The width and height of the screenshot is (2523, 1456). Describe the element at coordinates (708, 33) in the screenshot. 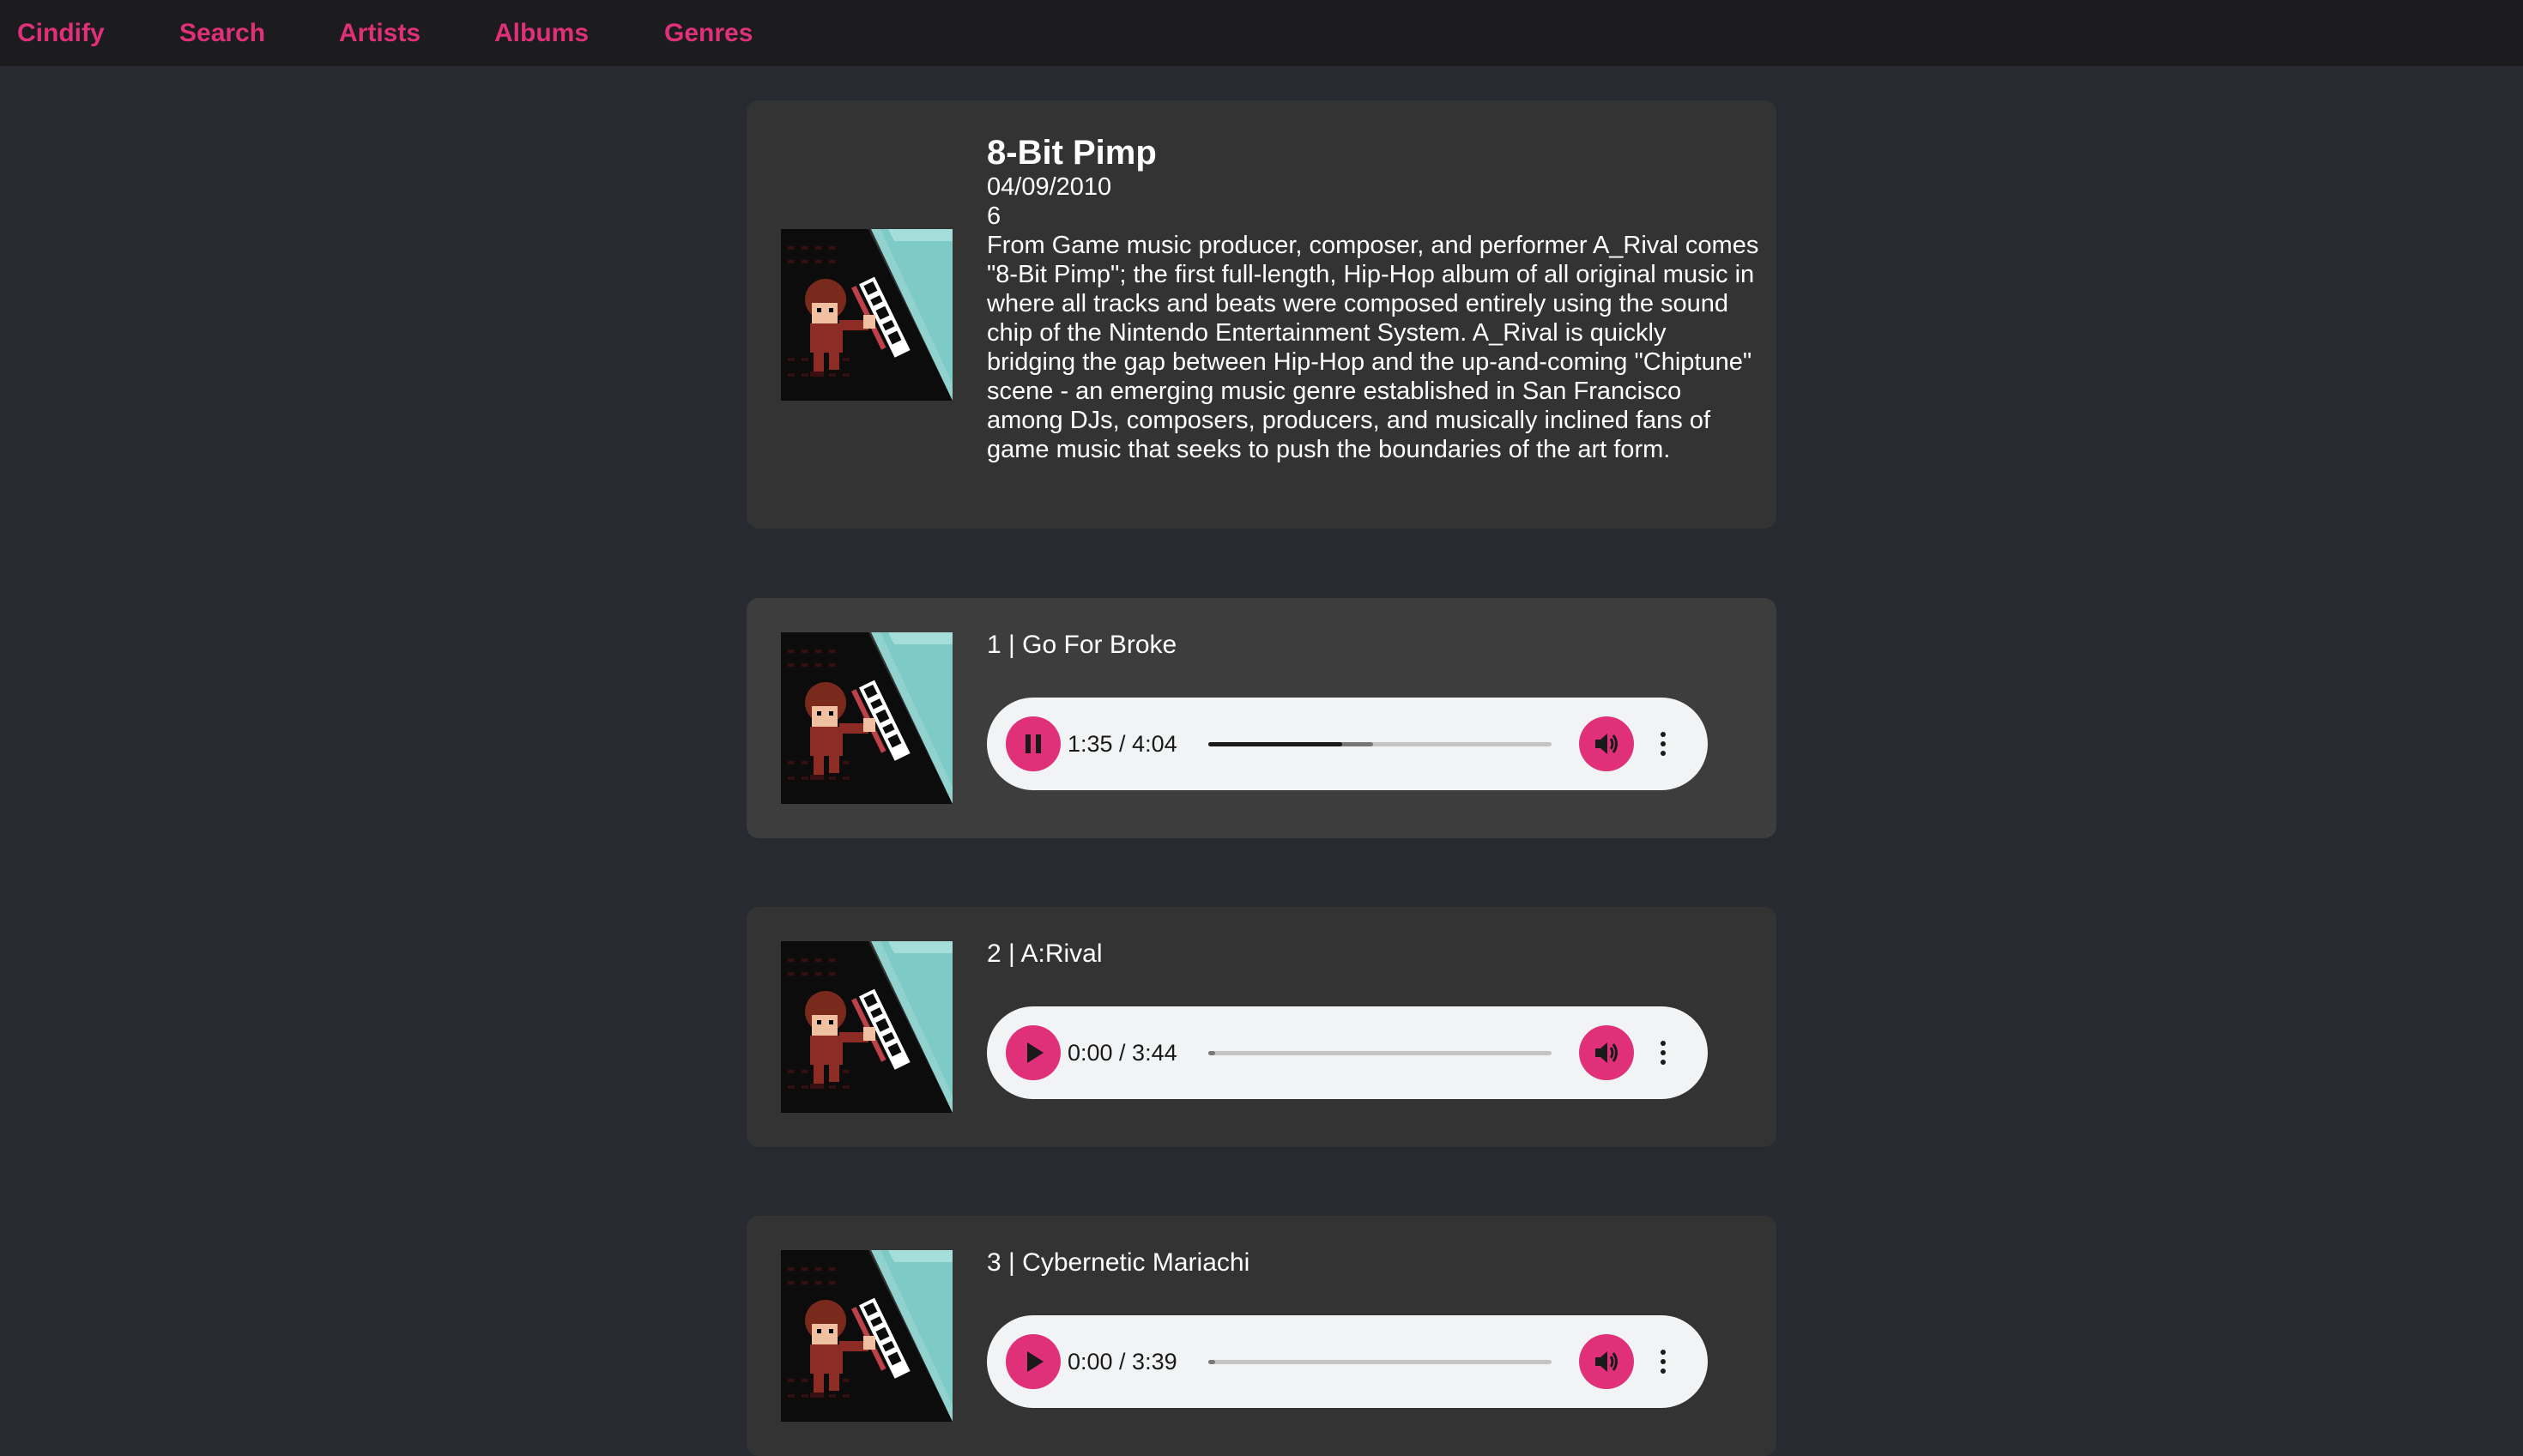

I see `nav-genres-link: Genres` at that location.